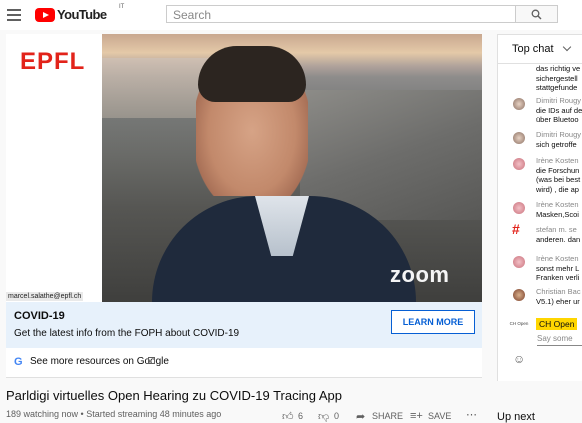 The height and width of the screenshot is (423, 582). Describe the element at coordinates (516, 417) in the screenshot. I see `up-next-heading: Up next` at that location.